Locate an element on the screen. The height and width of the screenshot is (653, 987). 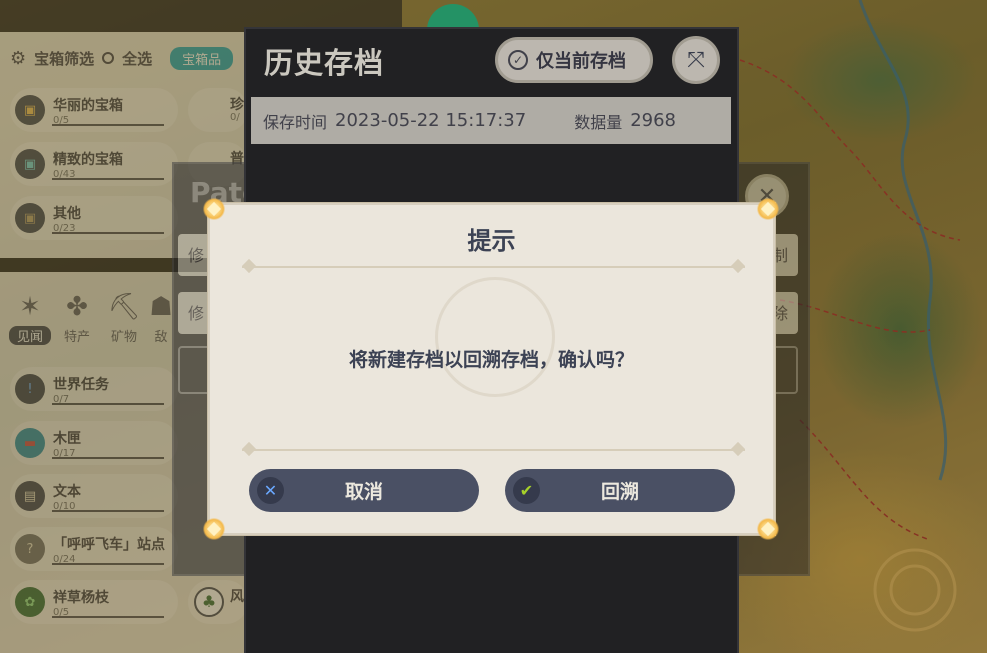
cancel-button: ✕ 取消 is located at coordinates (364, 490).